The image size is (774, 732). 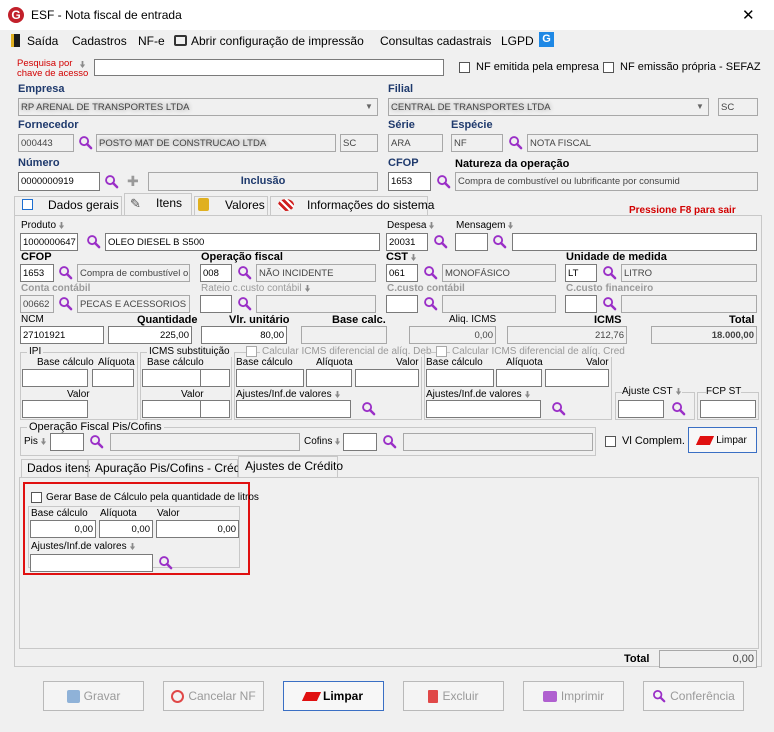 I want to click on difdeb-ajustes-input, so click(x=293, y=409).